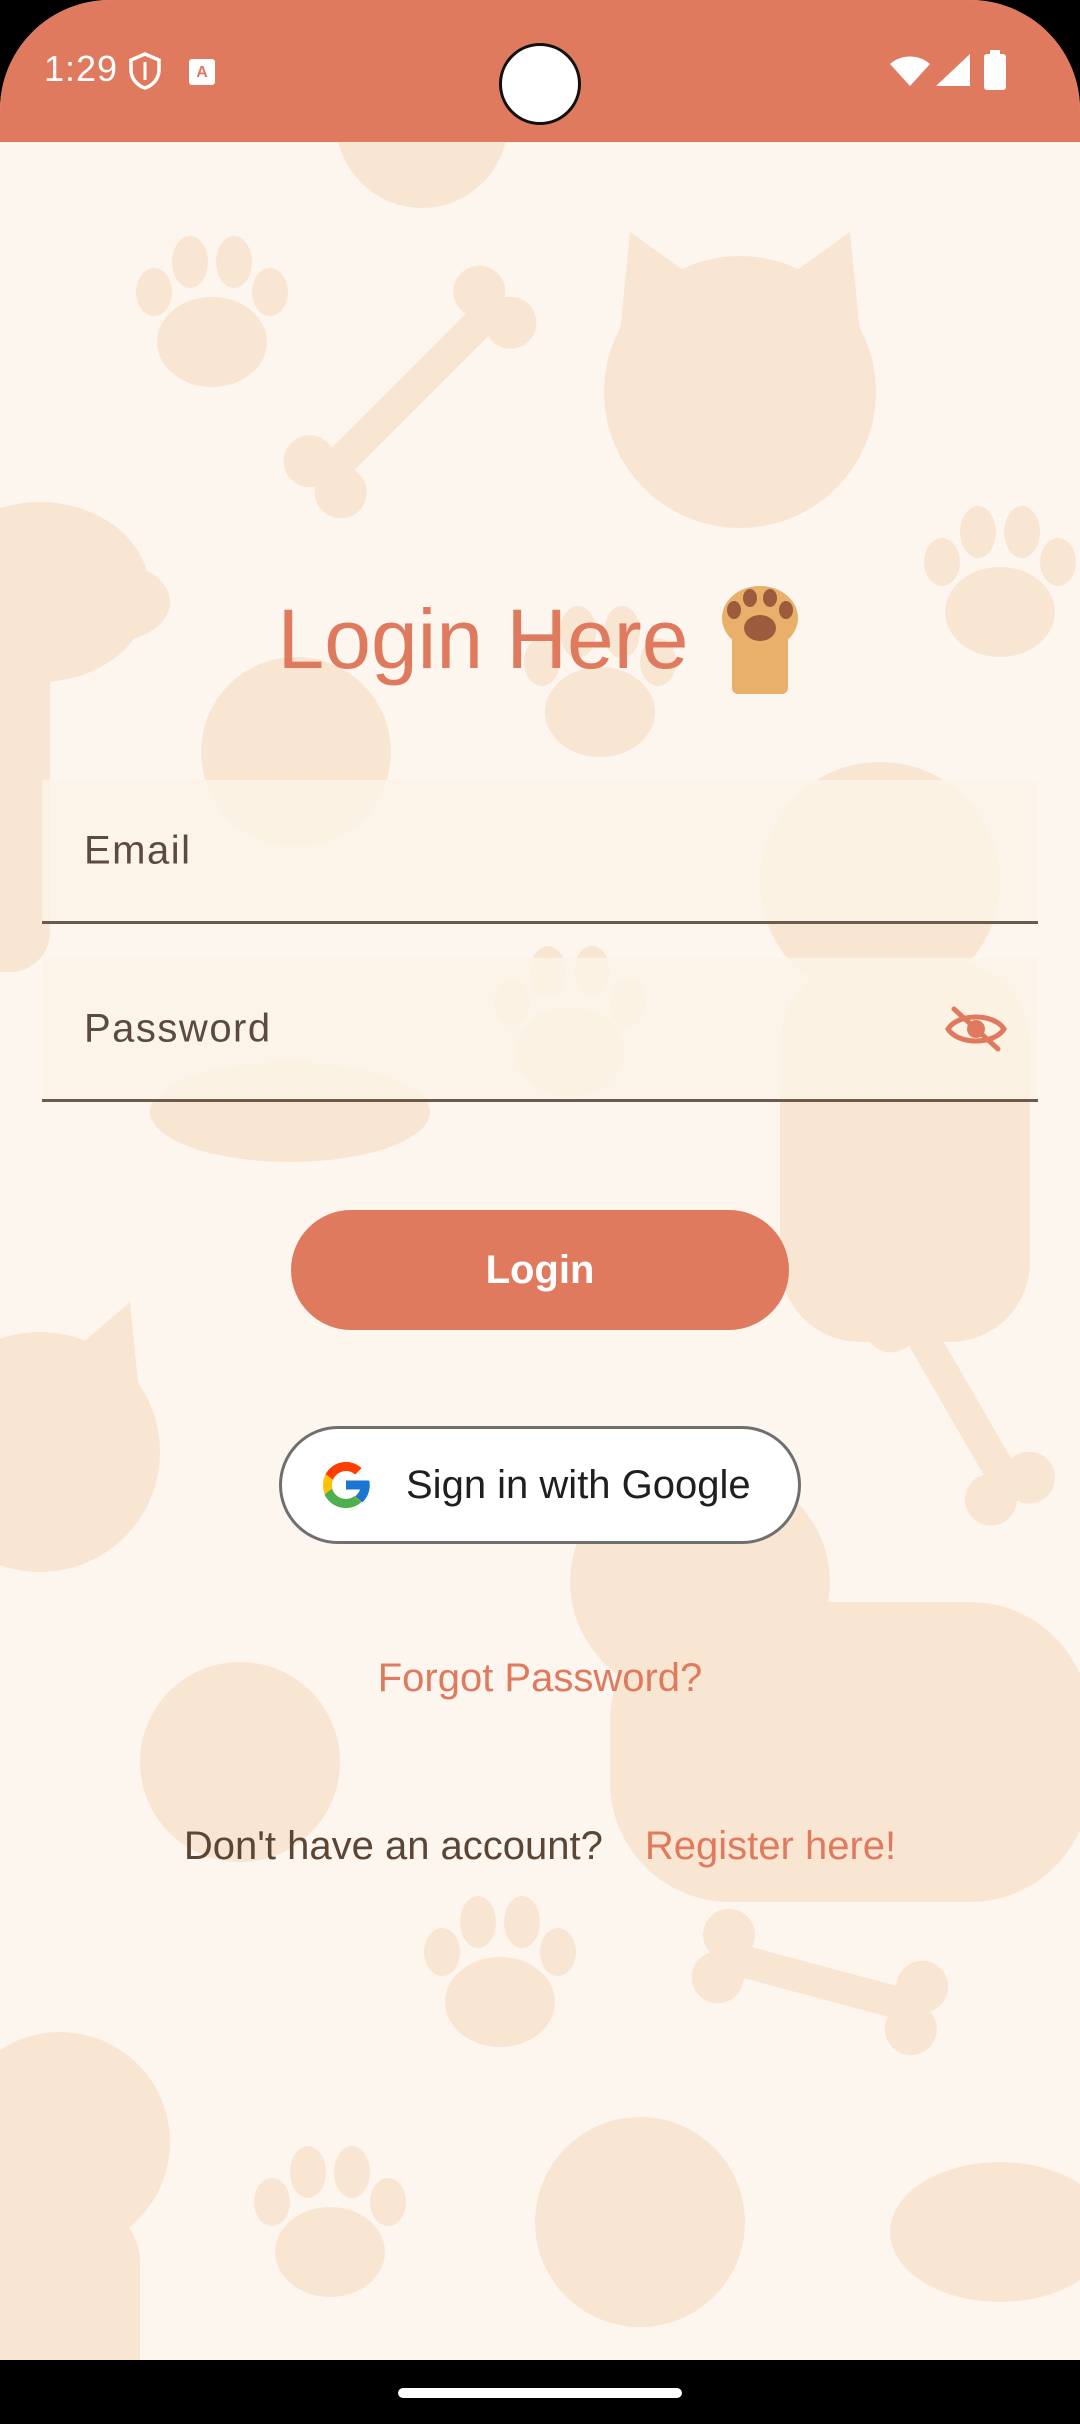 The image size is (1080, 2424). I want to click on register-row: Don't have an account? Register here!, so click(540, 1846).